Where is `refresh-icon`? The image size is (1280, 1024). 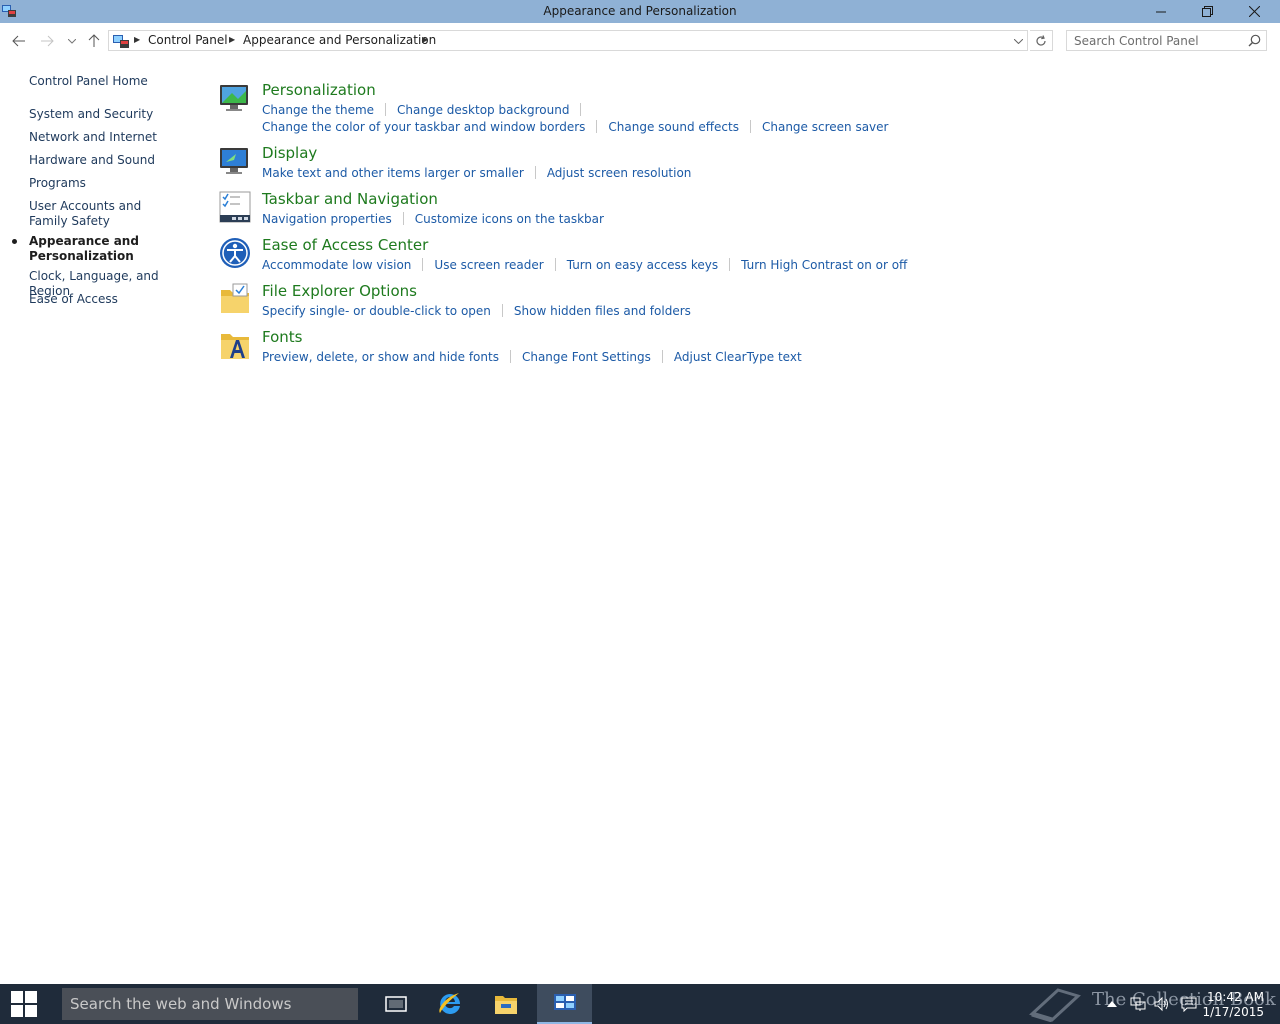
refresh-icon is located at coordinates (1041, 40).